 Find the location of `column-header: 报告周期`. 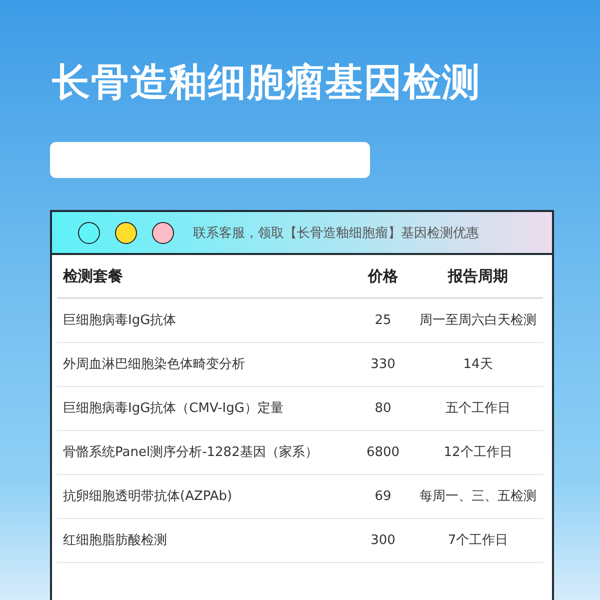

column-header: 报告周期 is located at coordinates (478, 276).